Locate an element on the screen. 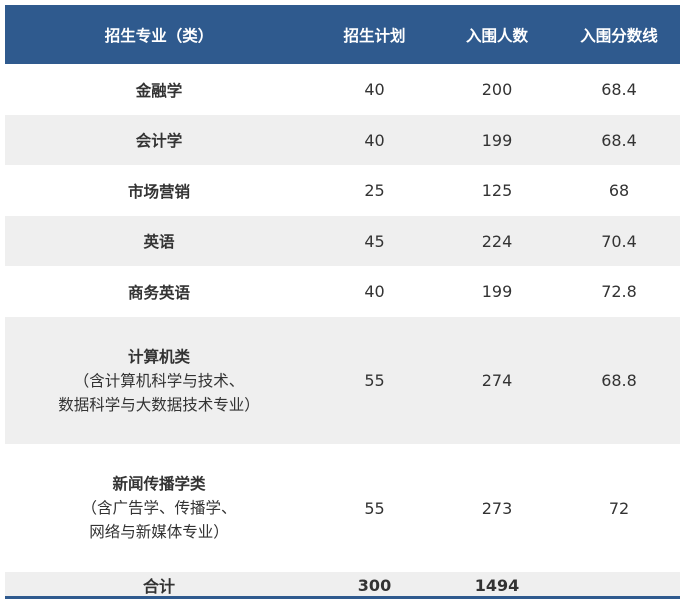 The image size is (685, 606). major-multiline: 新闻传播学类 （含广告学、传播学、 网络与新媒体专业） is located at coordinates (158, 508).